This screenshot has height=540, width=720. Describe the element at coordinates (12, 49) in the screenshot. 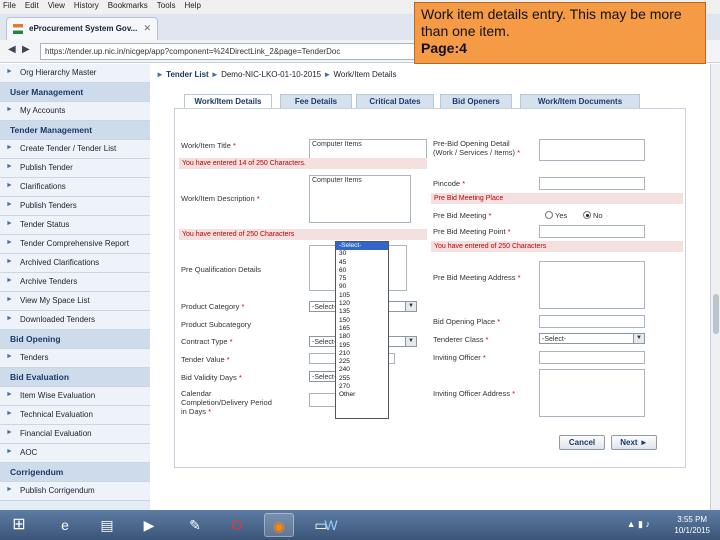

I see `back-arrow-icon: ◀` at that location.